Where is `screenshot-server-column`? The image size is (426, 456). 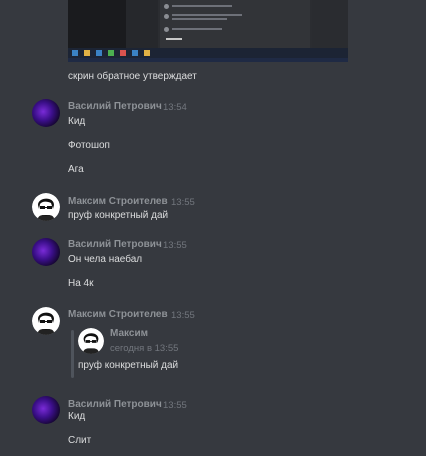
screenshot-server-column is located at coordinates (97, 24).